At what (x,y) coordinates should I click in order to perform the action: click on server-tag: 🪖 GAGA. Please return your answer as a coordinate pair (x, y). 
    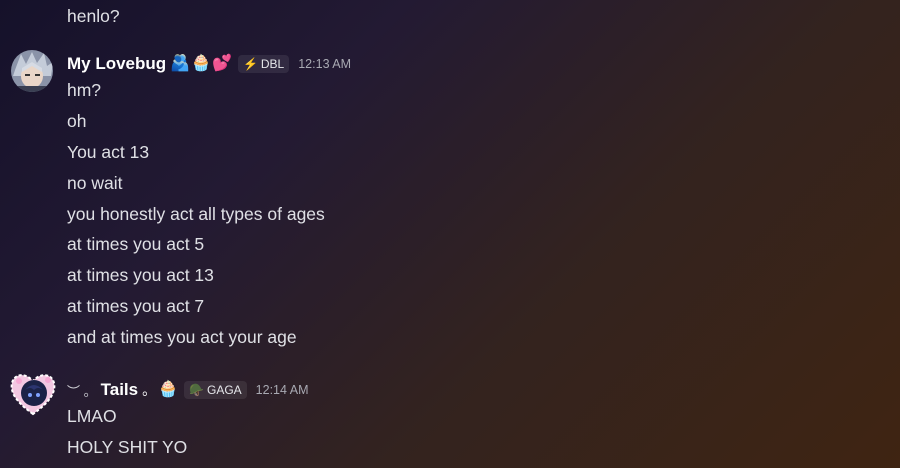
    Looking at the image, I should click on (215, 390).